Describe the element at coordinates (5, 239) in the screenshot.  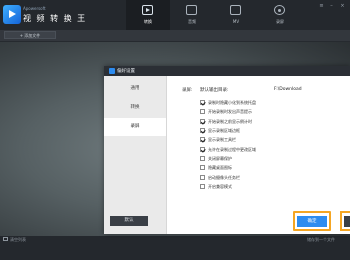
I see `clear-list-icon` at that location.